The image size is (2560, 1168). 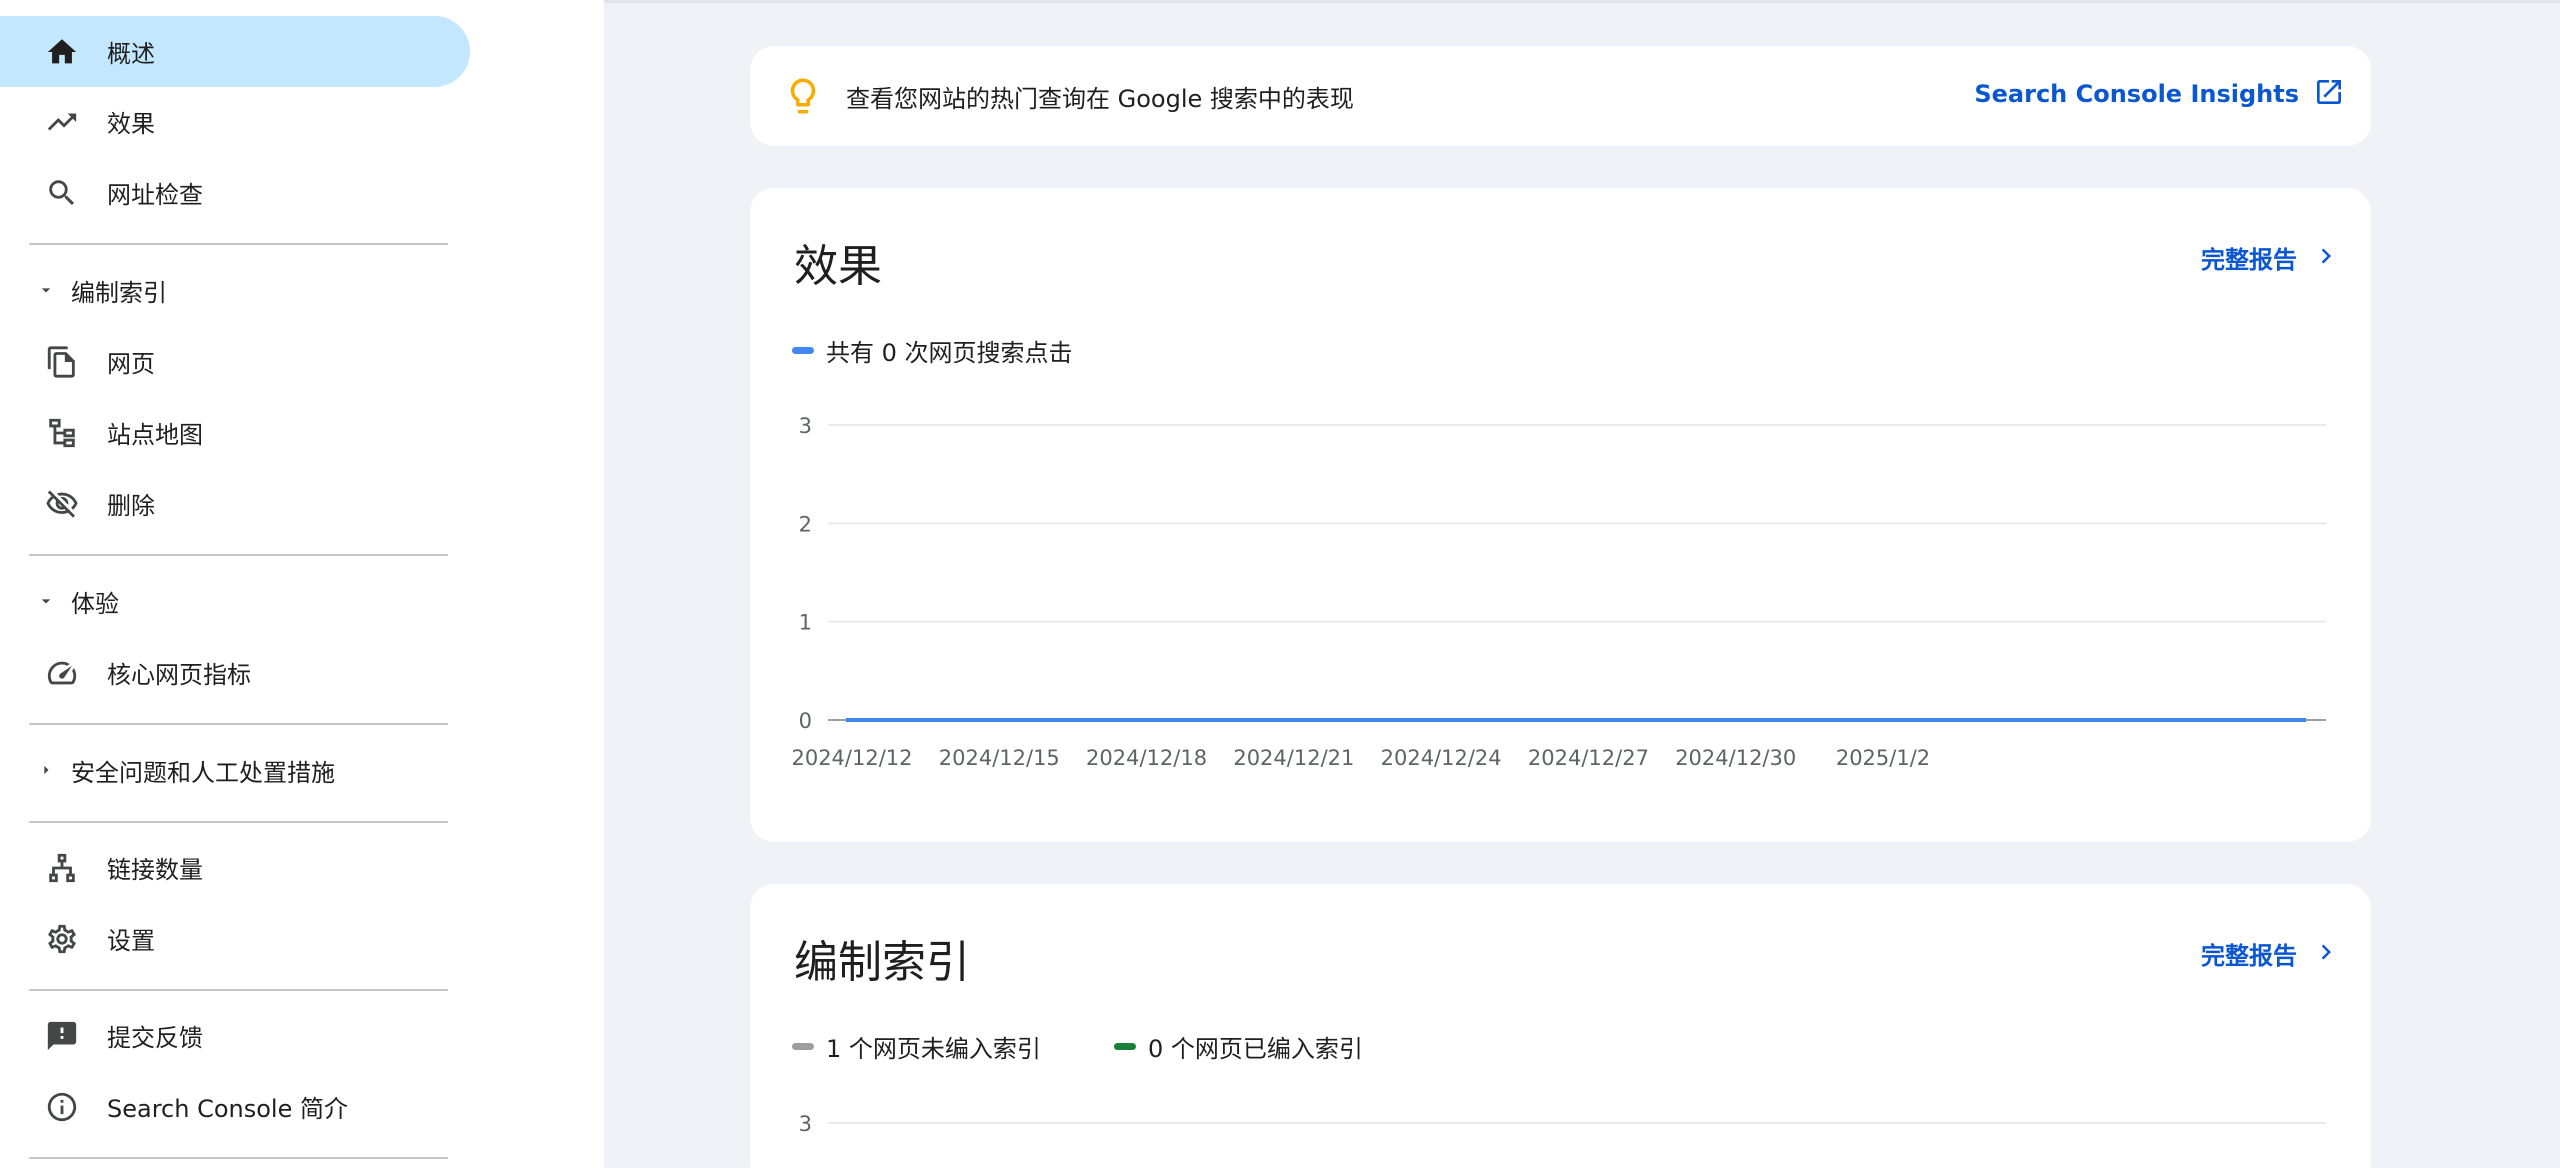 What do you see at coordinates (62, 939) in the screenshot?
I see `gear-icon` at bounding box center [62, 939].